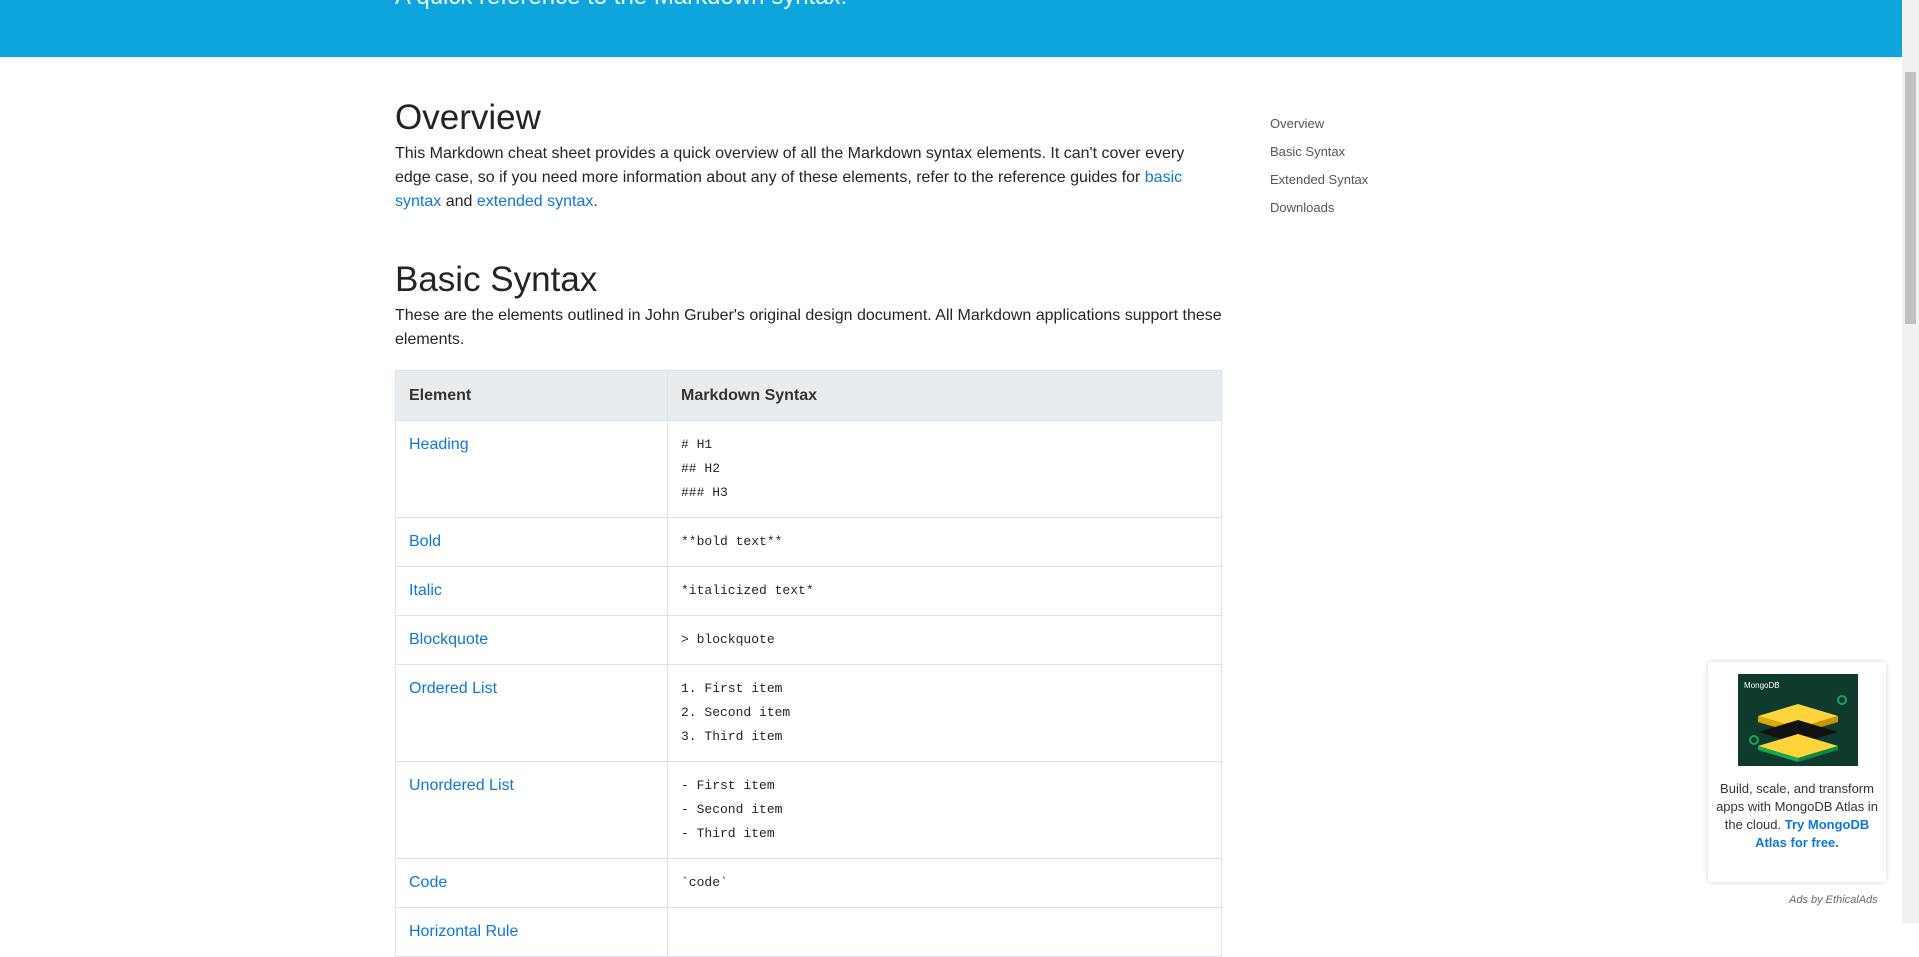 Image resolution: width=1919 pixels, height=957 pixels. I want to click on syntax-cell, so click(944, 932).